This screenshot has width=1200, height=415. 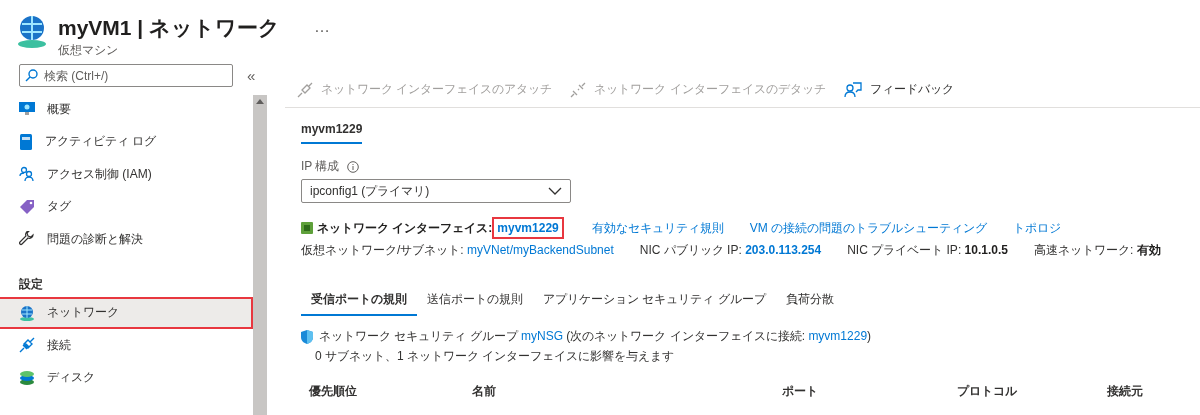 I want to click on column-header: ポート, so click(x=800, y=391).